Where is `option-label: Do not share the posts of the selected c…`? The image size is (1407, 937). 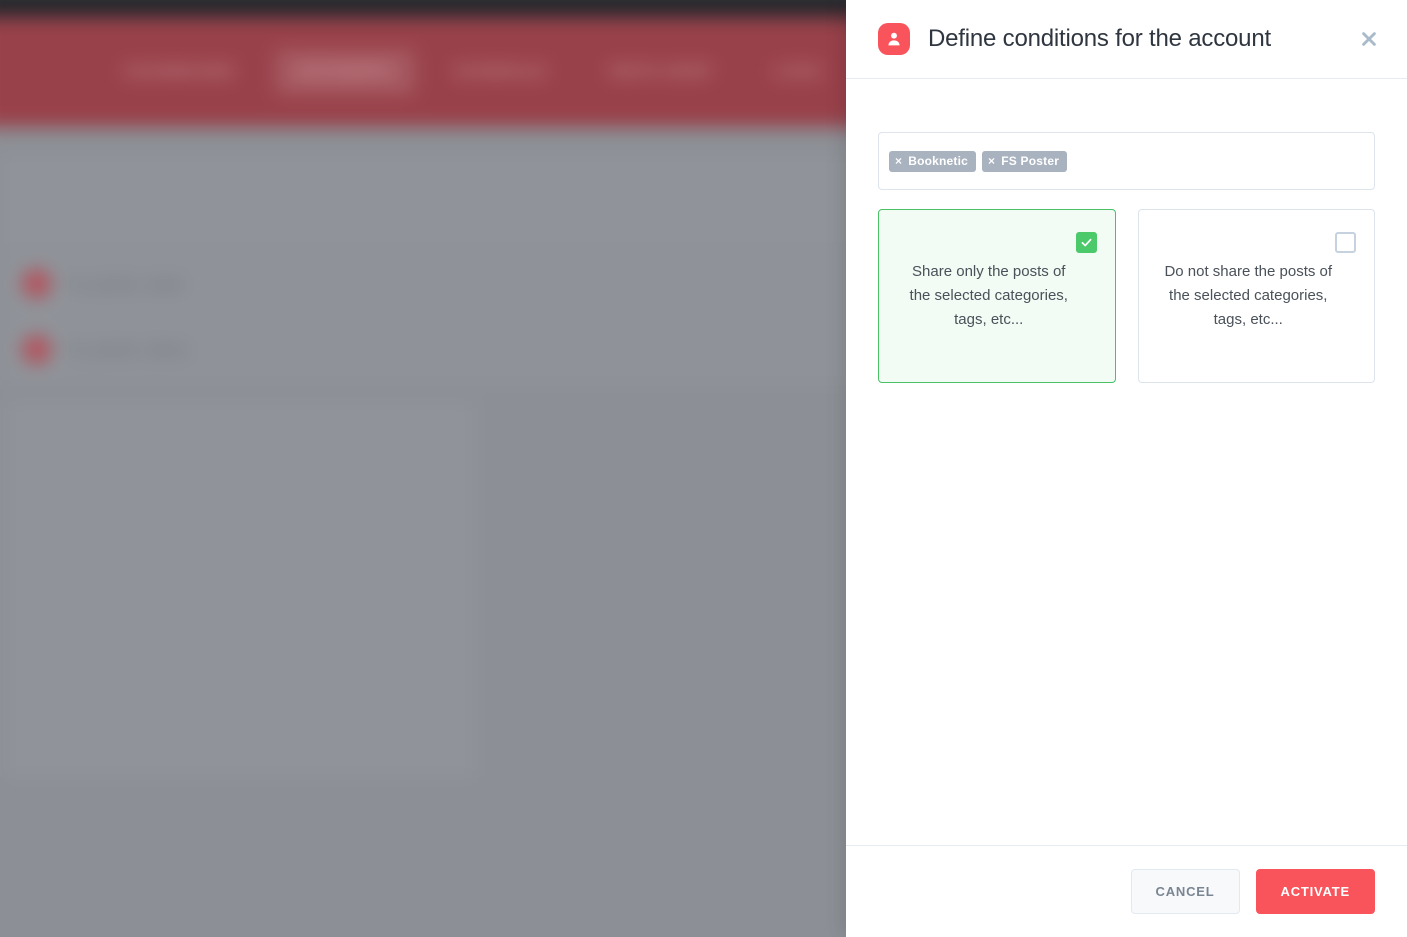 option-label: Do not share the posts of the selected c… is located at coordinates (1248, 295).